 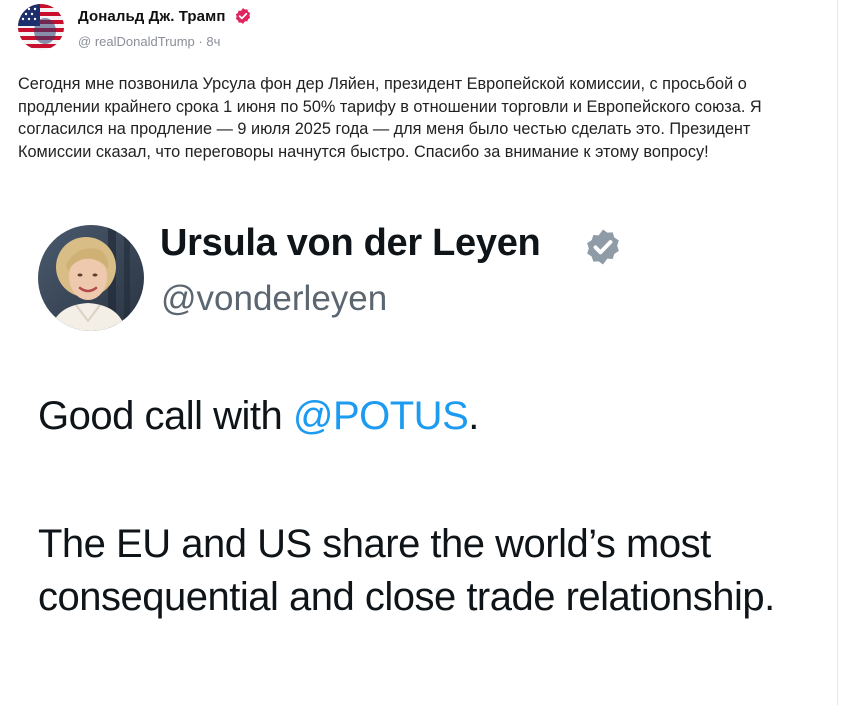 I want to click on quoted-text-suffix: ., so click(x=473, y=416).